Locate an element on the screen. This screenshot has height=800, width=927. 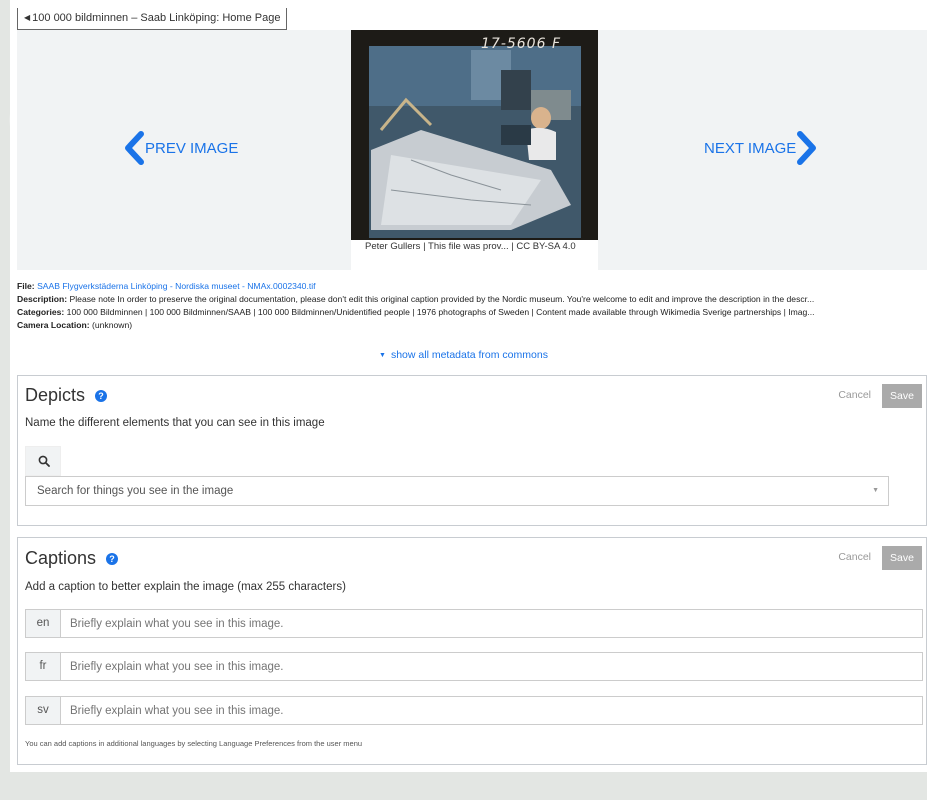
depicts-title: Depicts? is located at coordinates (66, 395).